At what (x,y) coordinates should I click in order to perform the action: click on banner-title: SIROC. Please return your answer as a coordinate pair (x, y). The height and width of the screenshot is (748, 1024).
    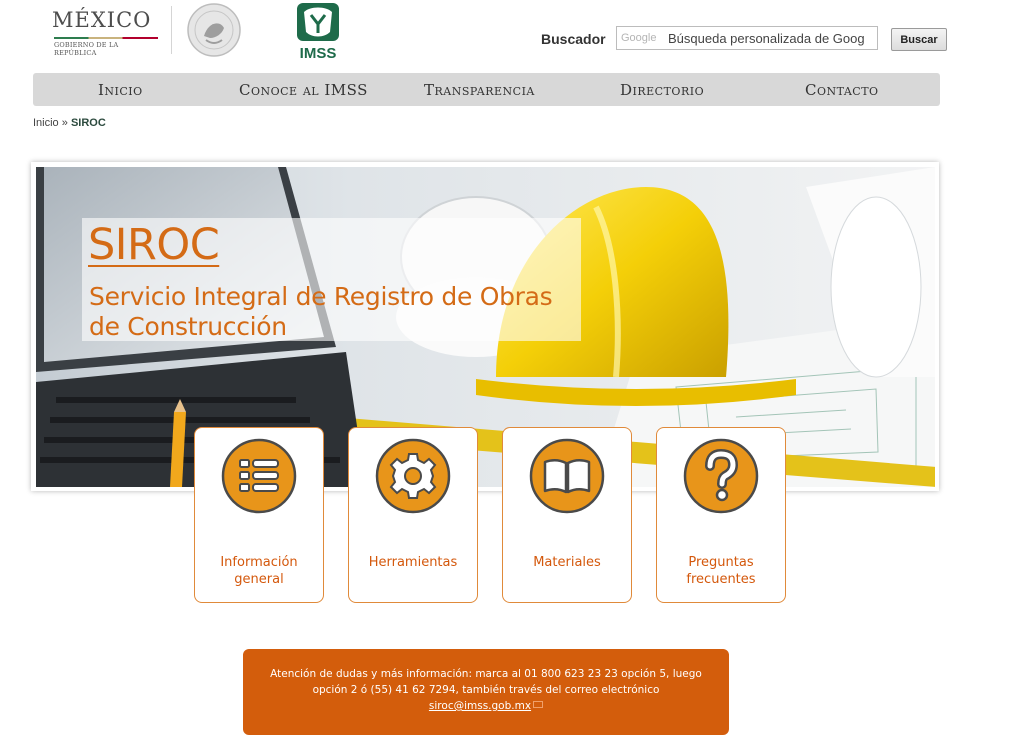
    Looking at the image, I should click on (154, 245).